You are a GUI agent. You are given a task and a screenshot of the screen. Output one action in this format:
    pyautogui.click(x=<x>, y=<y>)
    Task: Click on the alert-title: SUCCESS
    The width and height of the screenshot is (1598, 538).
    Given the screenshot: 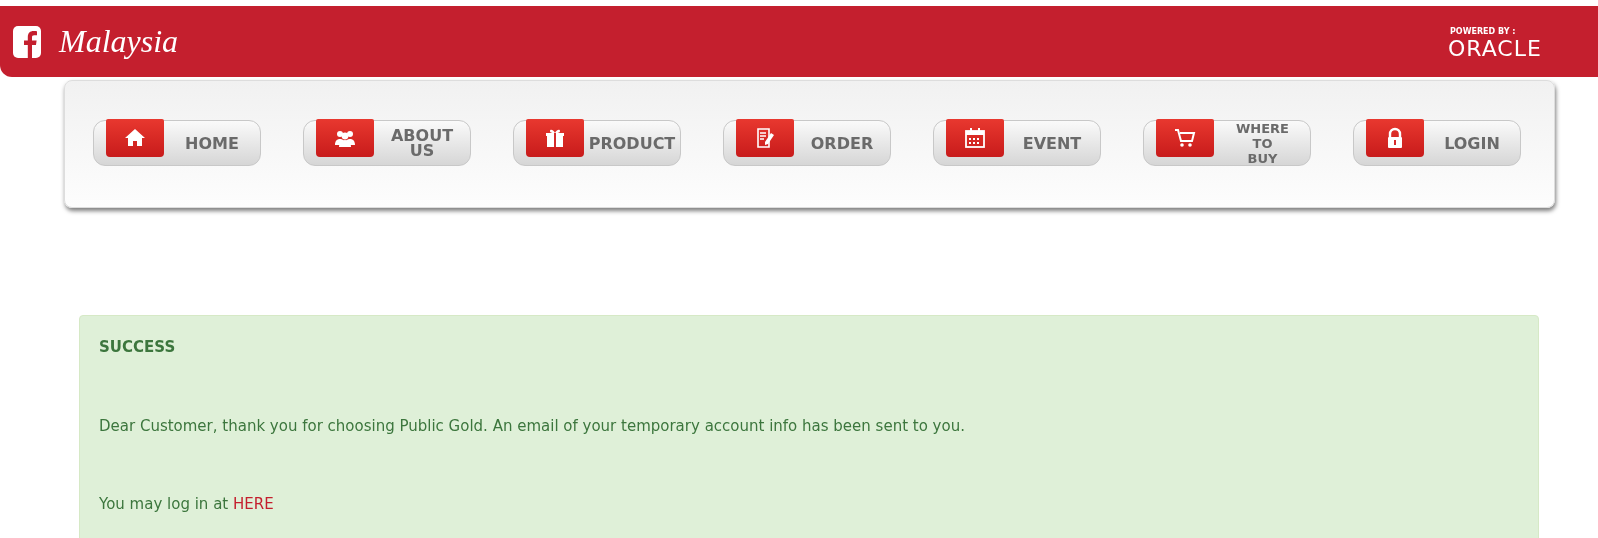 What is the action you would take?
    pyautogui.click(x=138, y=347)
    